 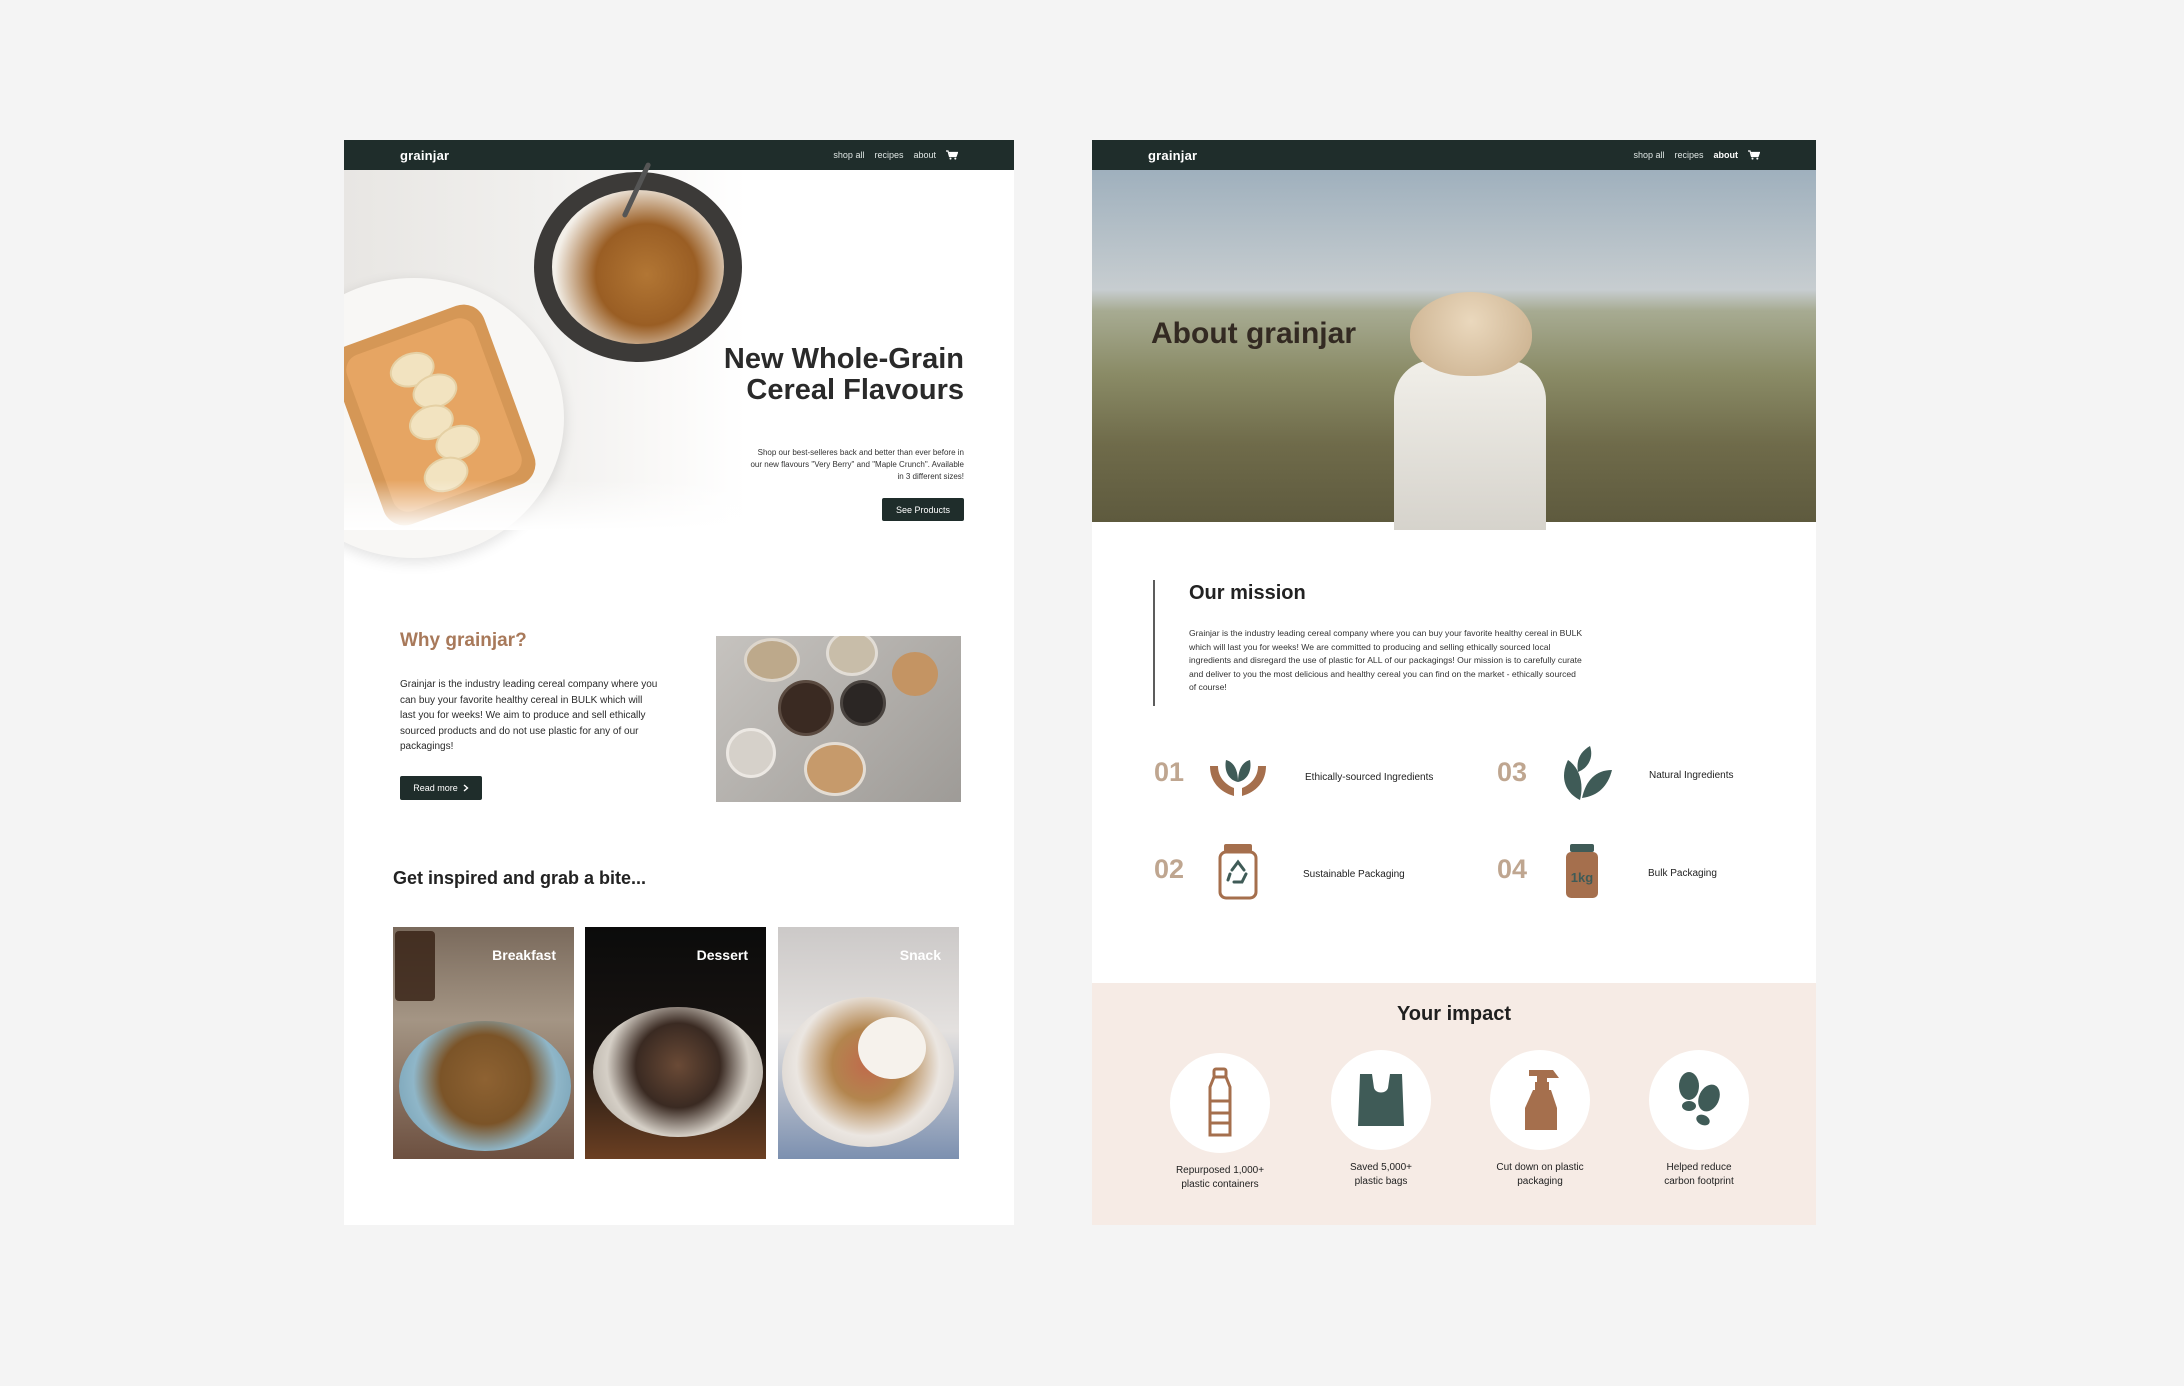 What do you see at coordinates (1699, 1167) in the screenshot?
I see `impact-label: Helped reduce` at bounding box center [1699, 1167].